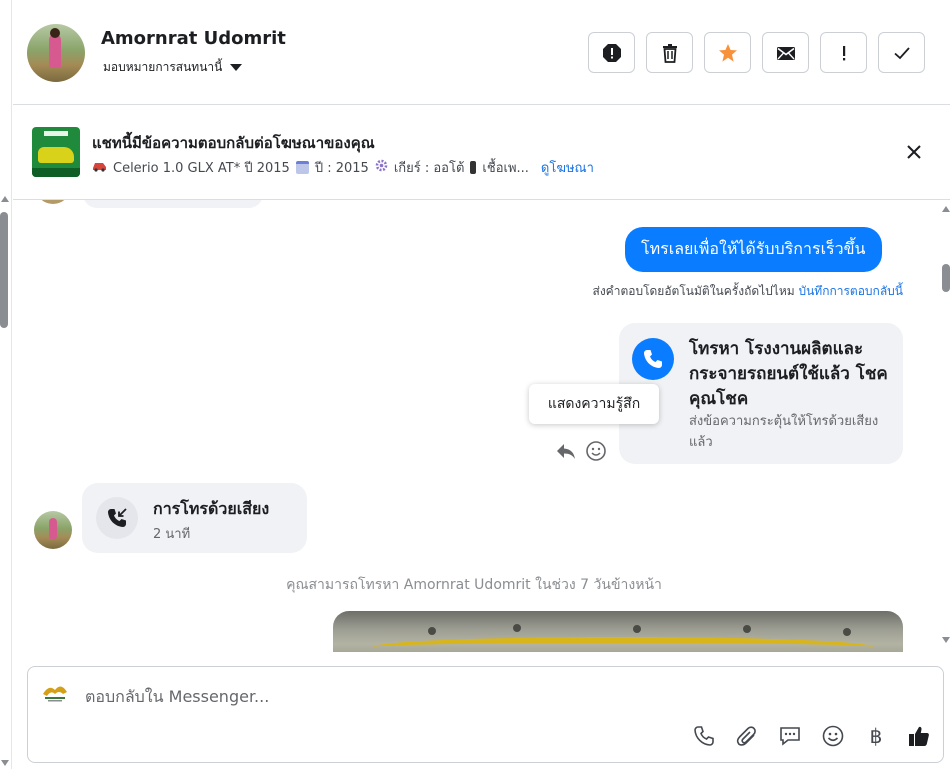  I want to click on smiley-icon, so click(596, 451).